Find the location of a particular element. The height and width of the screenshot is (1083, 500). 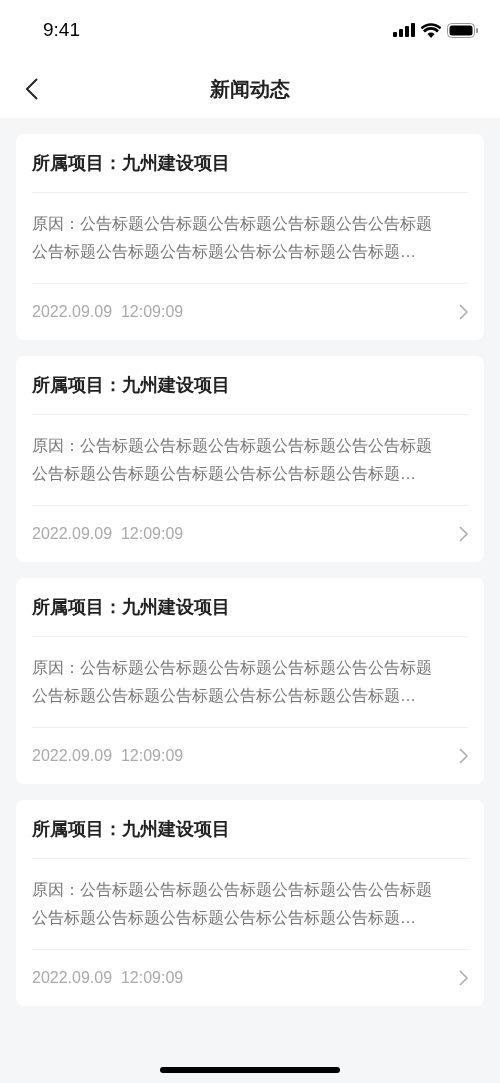

signal-icon is located at coordinates (404, 30).